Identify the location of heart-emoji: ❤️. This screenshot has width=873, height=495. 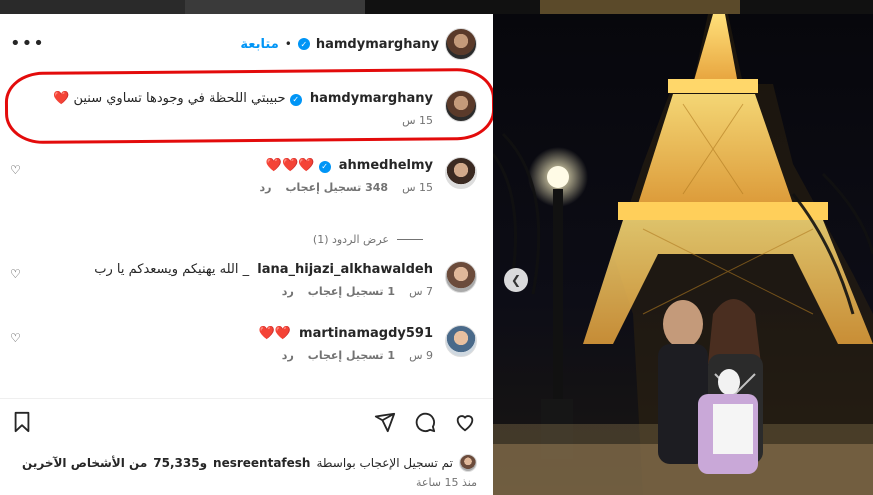
(61, 98).